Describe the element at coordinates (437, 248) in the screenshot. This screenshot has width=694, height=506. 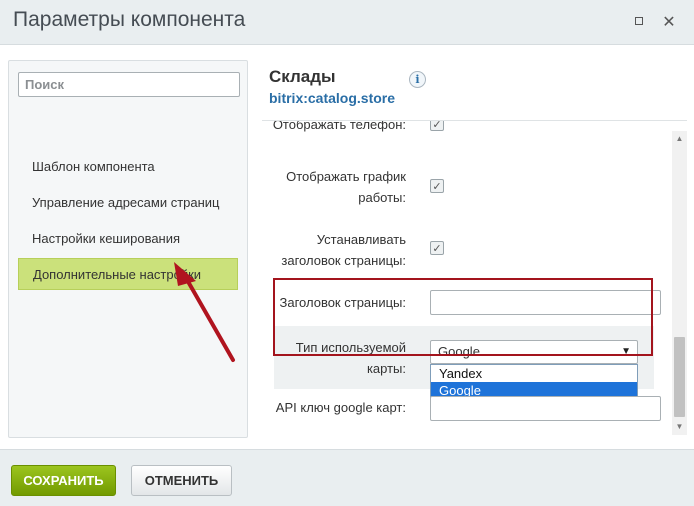
I see `set-title-checkbox: ✓` at that location.